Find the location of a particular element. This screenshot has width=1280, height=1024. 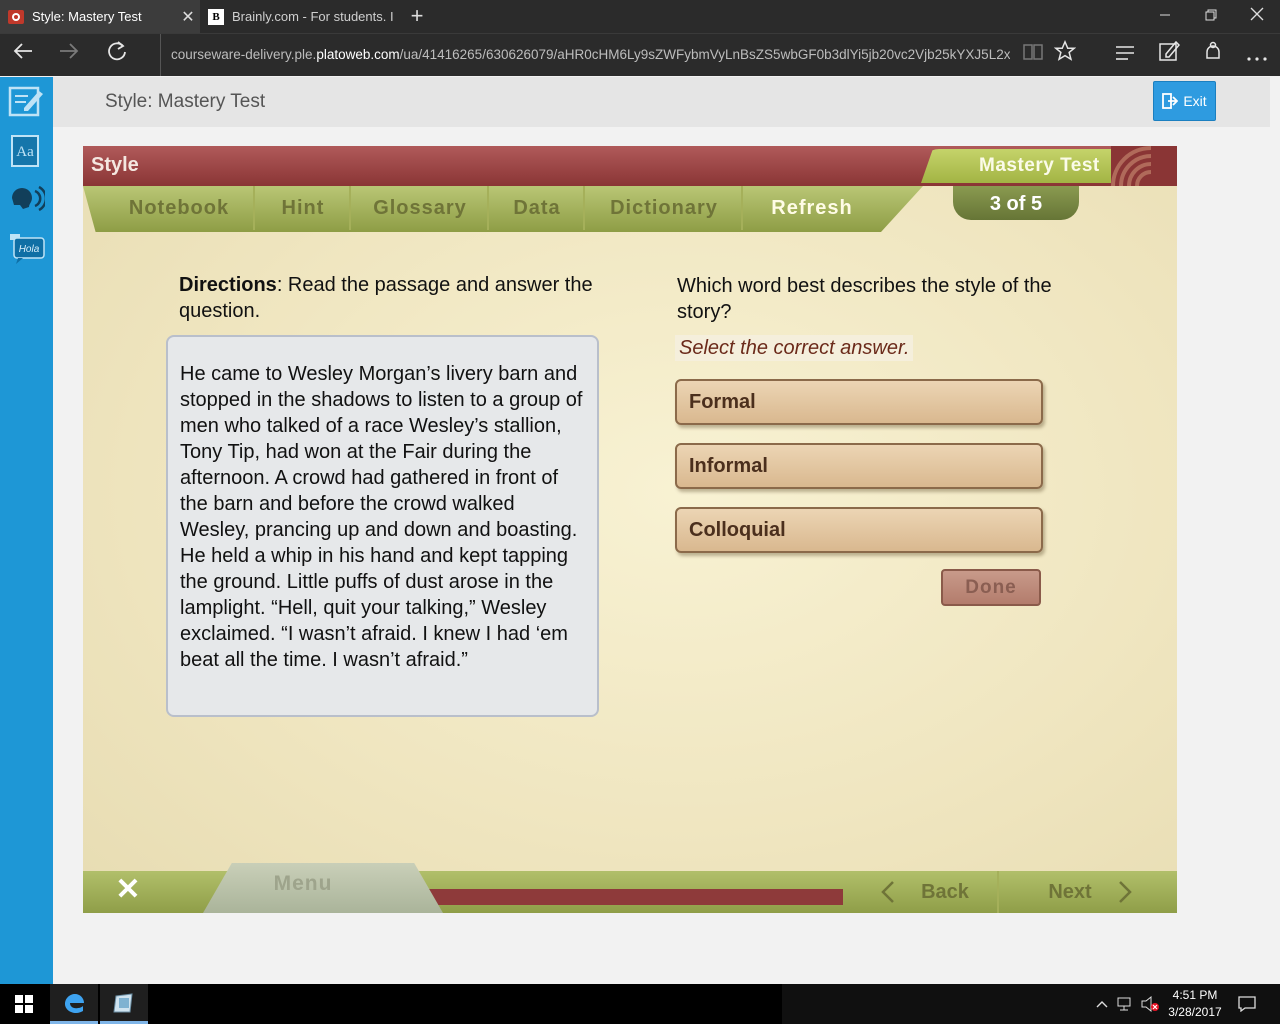

exit-label: Exit is located at coordinates (1195, 101).